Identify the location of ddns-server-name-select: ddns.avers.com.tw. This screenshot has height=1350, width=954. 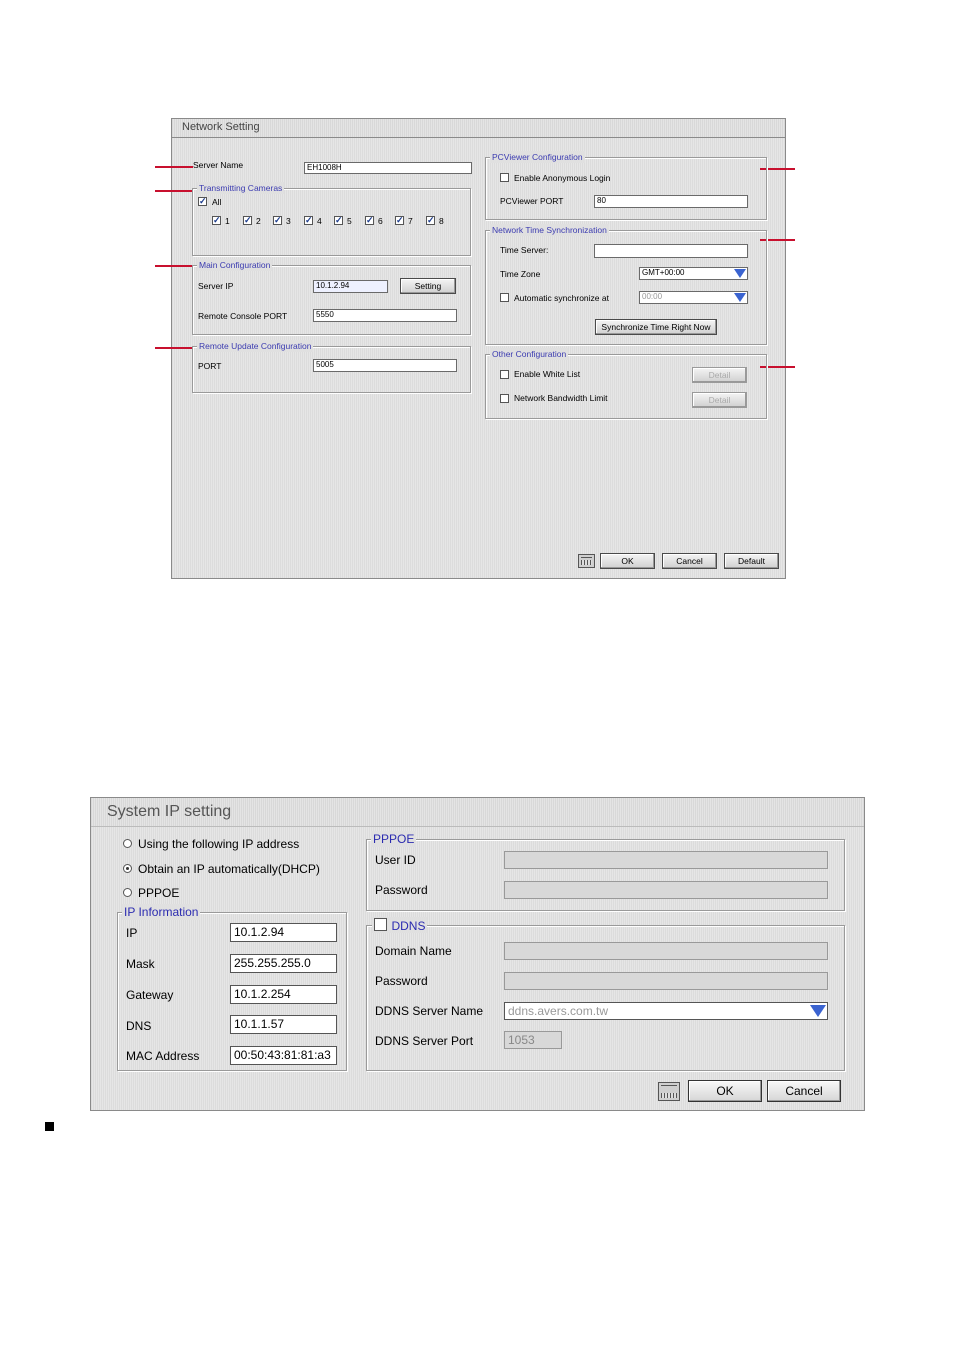
(666, 1011).